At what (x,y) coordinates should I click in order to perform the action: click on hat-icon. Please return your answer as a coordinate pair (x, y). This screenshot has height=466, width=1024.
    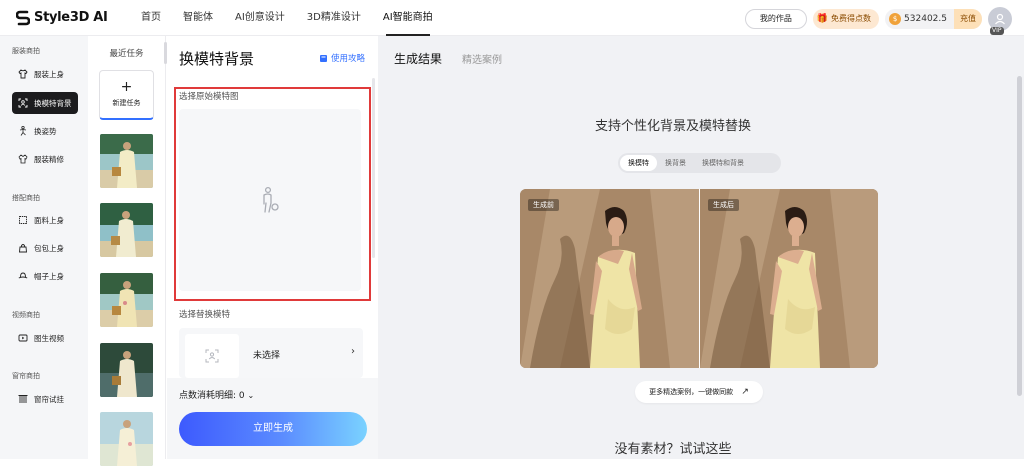
    Looking at the image, I should click on (23, 276).